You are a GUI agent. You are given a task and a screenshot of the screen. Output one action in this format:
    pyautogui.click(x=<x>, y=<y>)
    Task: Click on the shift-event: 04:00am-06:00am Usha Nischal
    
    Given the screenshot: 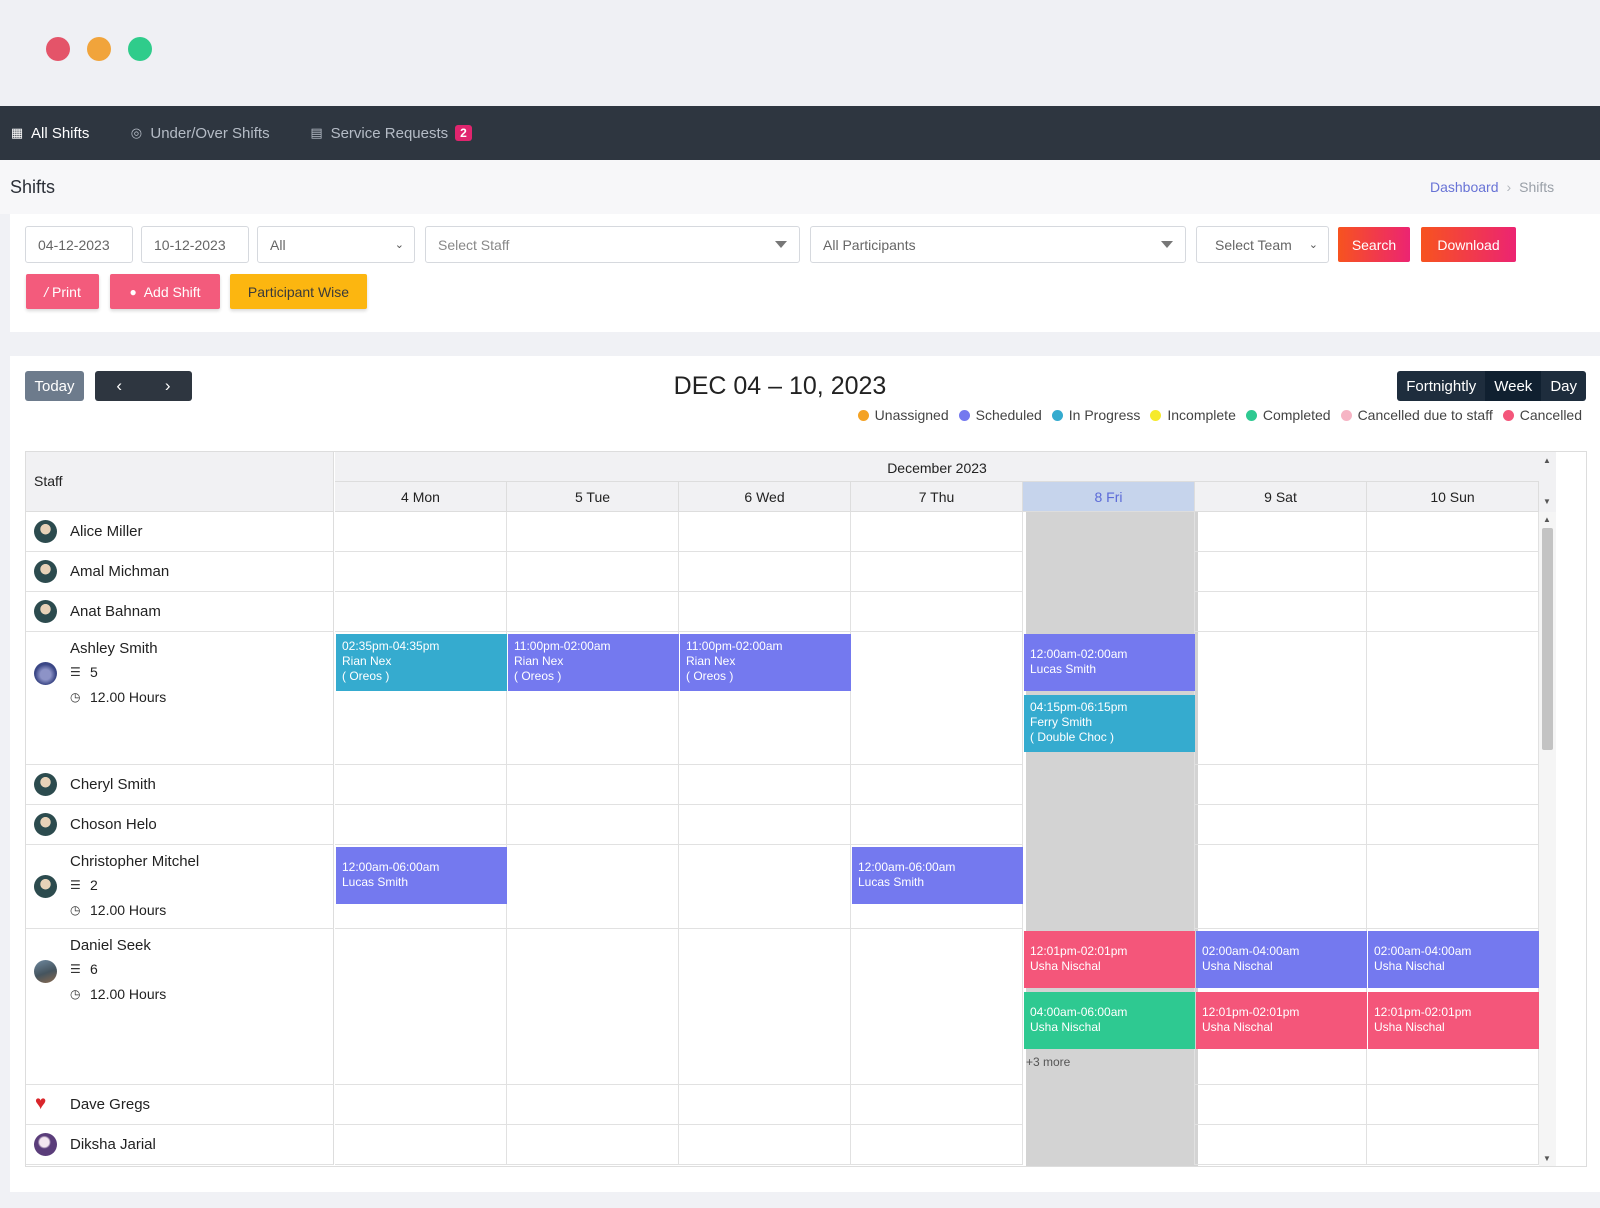 What is the action you would take?
    pyautogui.click(x=1109, y=1020)
    